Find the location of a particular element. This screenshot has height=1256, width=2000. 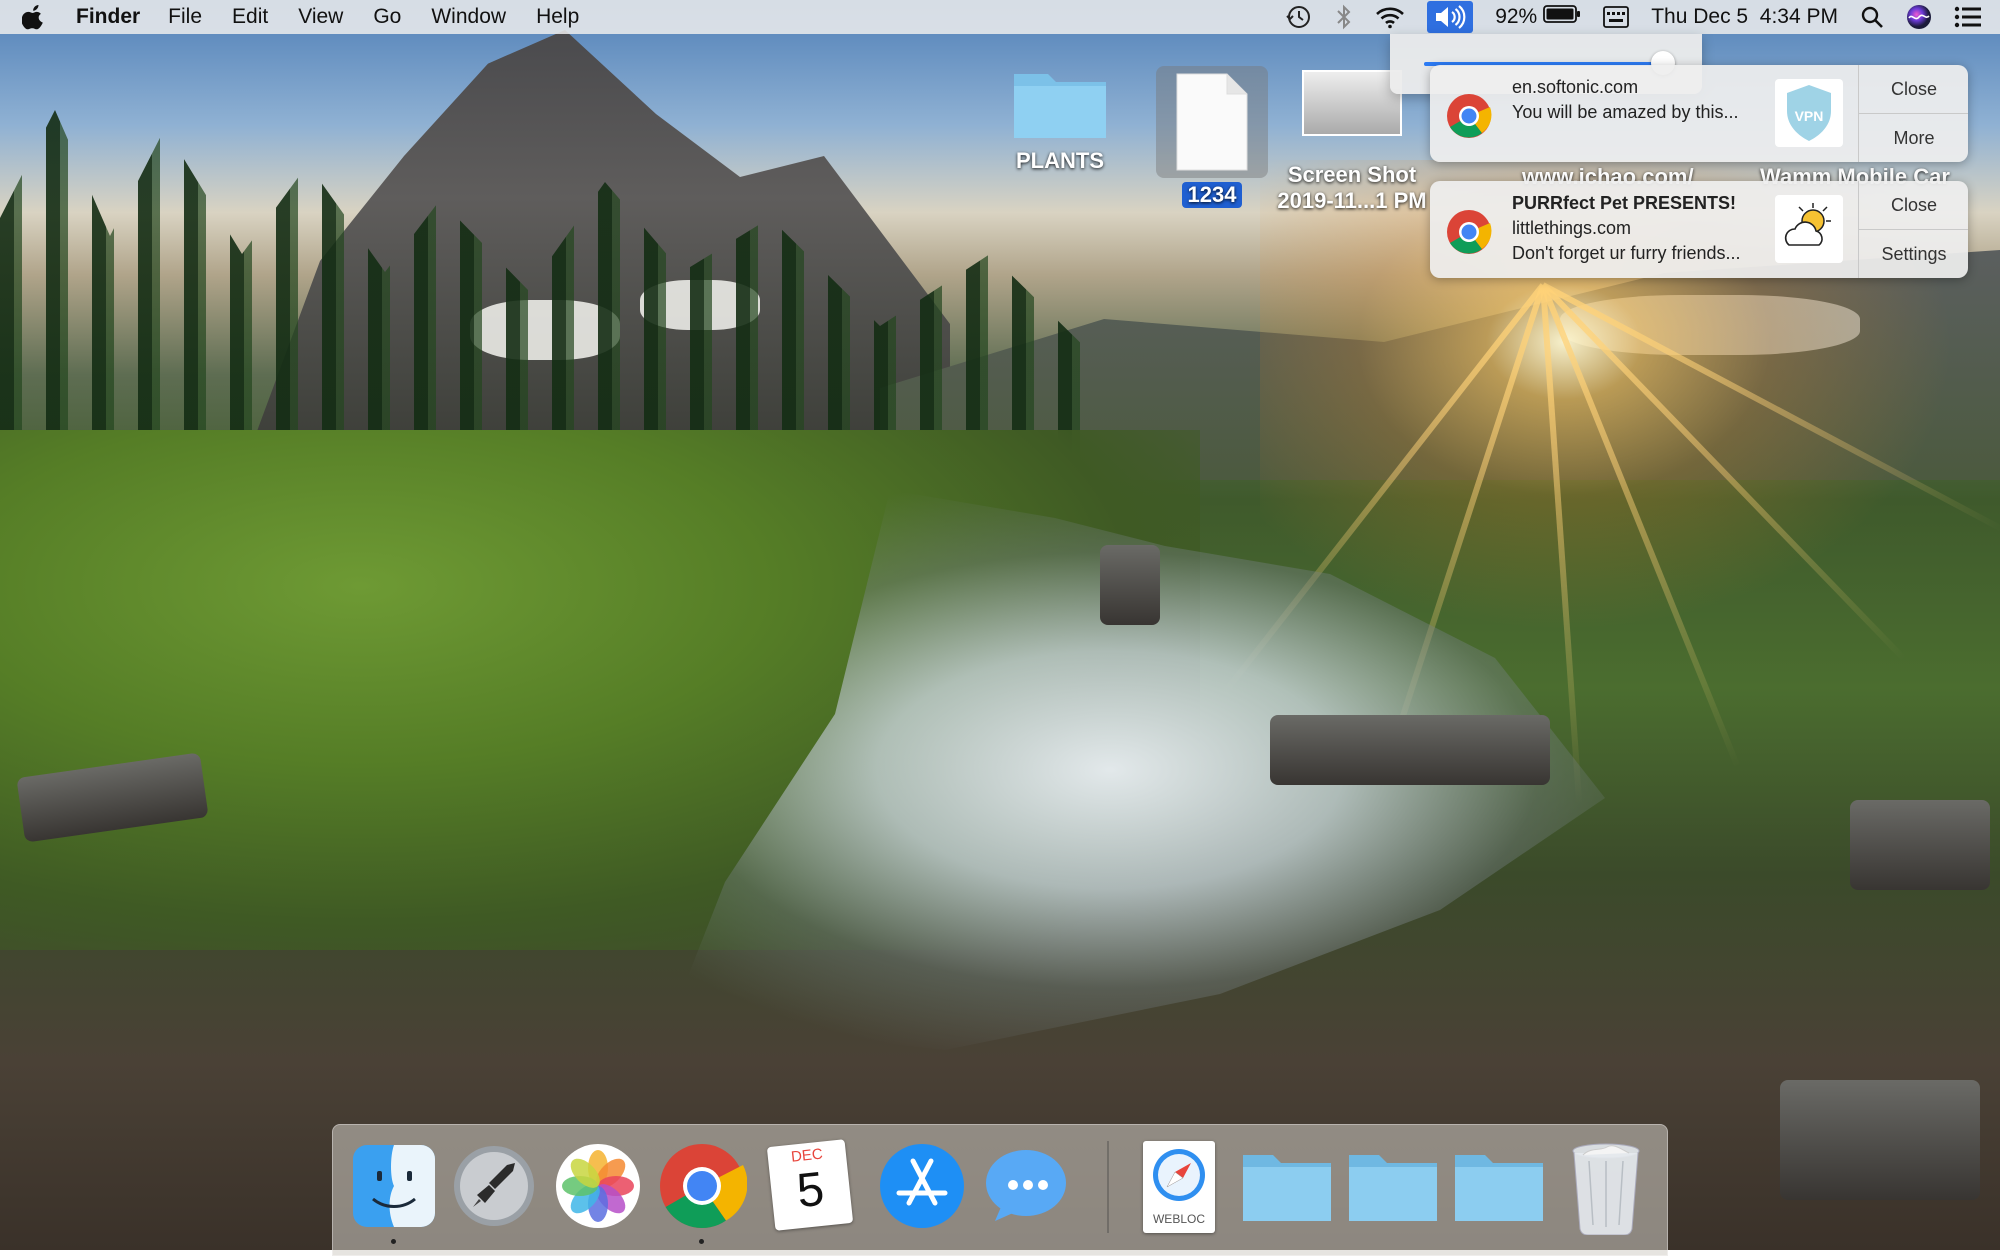

photos-icon is located at coordinates (598, 1186).